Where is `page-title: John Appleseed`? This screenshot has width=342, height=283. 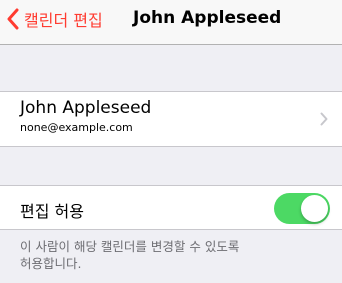 page-title: John Appleseed is located at coordinates (207, 18).